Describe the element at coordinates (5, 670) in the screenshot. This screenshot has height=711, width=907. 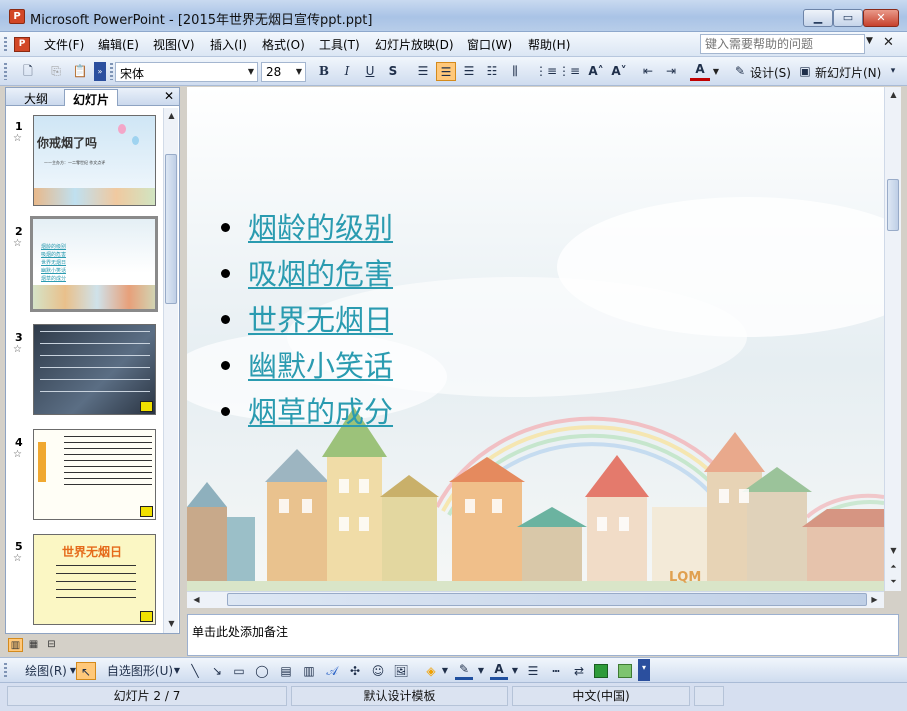
I see `drawbar-gripper` at that location.